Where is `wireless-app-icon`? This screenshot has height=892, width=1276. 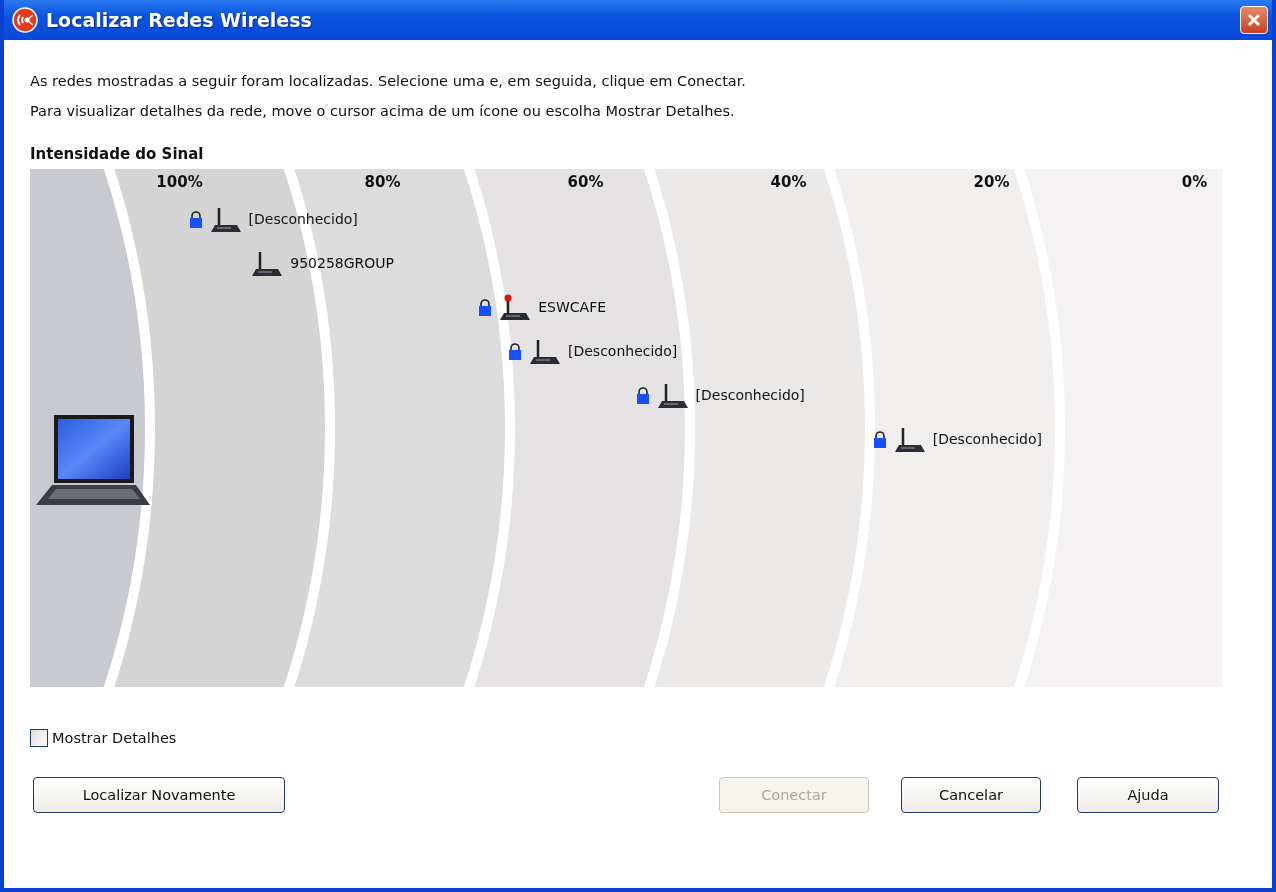
wireless-app-icon is located at coordinates (25, 20).